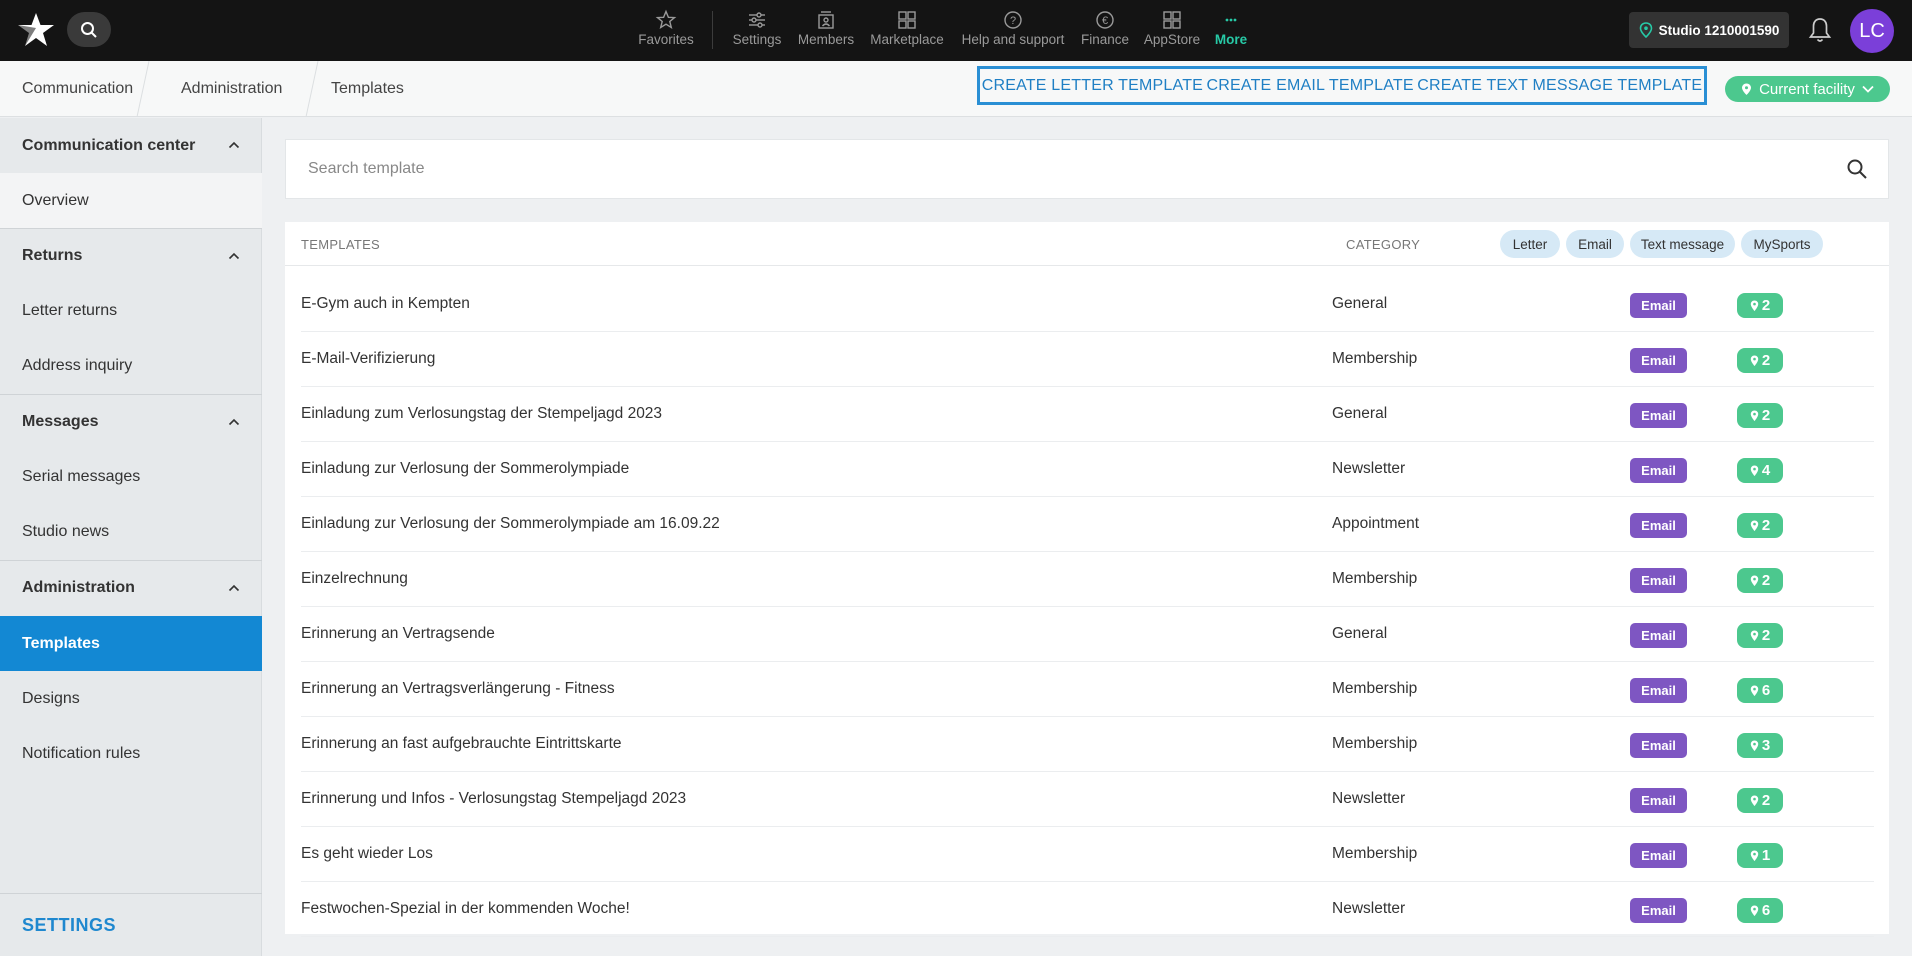 The height and width of the screenshot is (956, 1912). Describe the element at coordinates (131, 587) in the screenshot. I see `sidebar-section-administration: Administration` at that location.